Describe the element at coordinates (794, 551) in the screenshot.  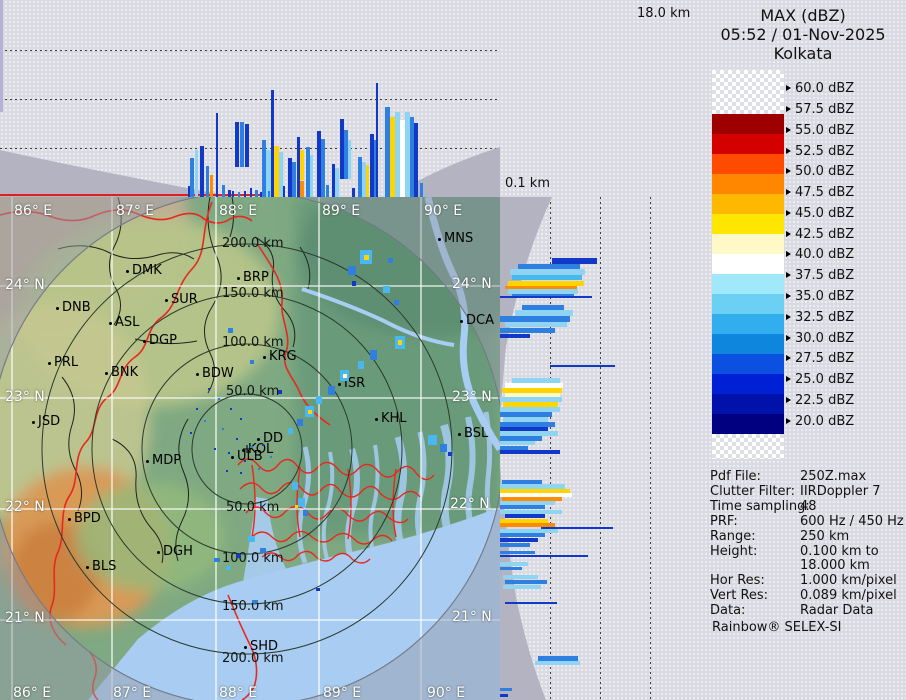
I see `metadata-row: Height: 0.100 km to` at that location.